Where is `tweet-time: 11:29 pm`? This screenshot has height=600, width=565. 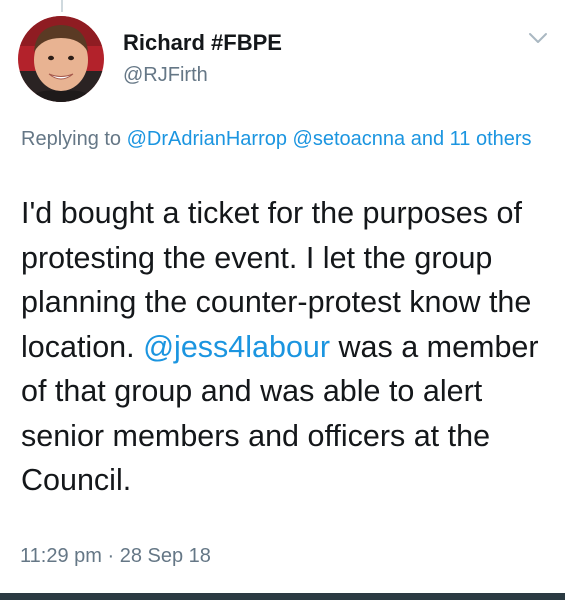
tweet-time: 11:29 pm is located at coordinates (61, 556).